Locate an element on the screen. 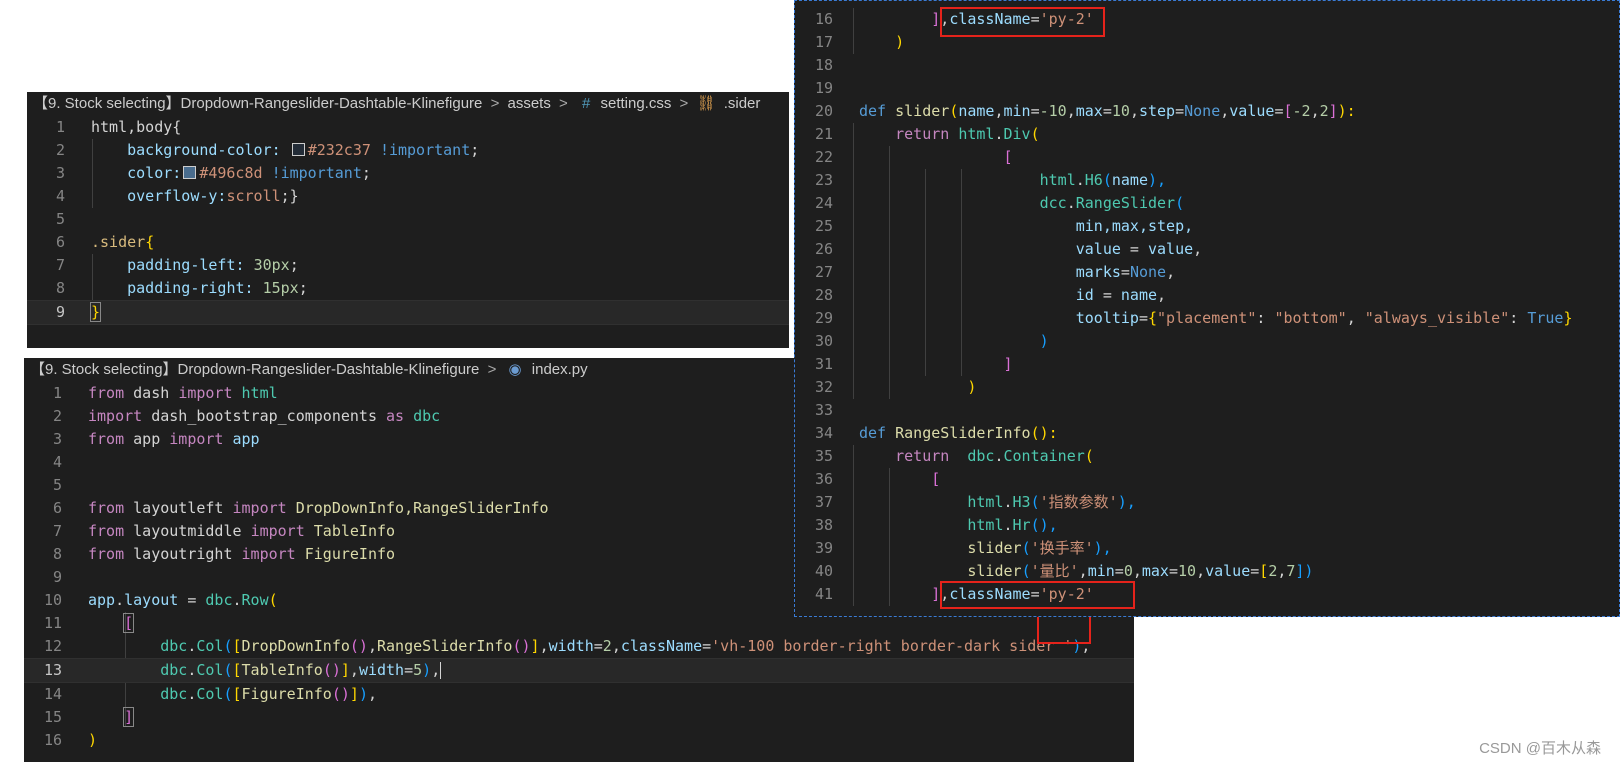  watermark: CSDN @百木从森 is located at coordinates (1540, 748).